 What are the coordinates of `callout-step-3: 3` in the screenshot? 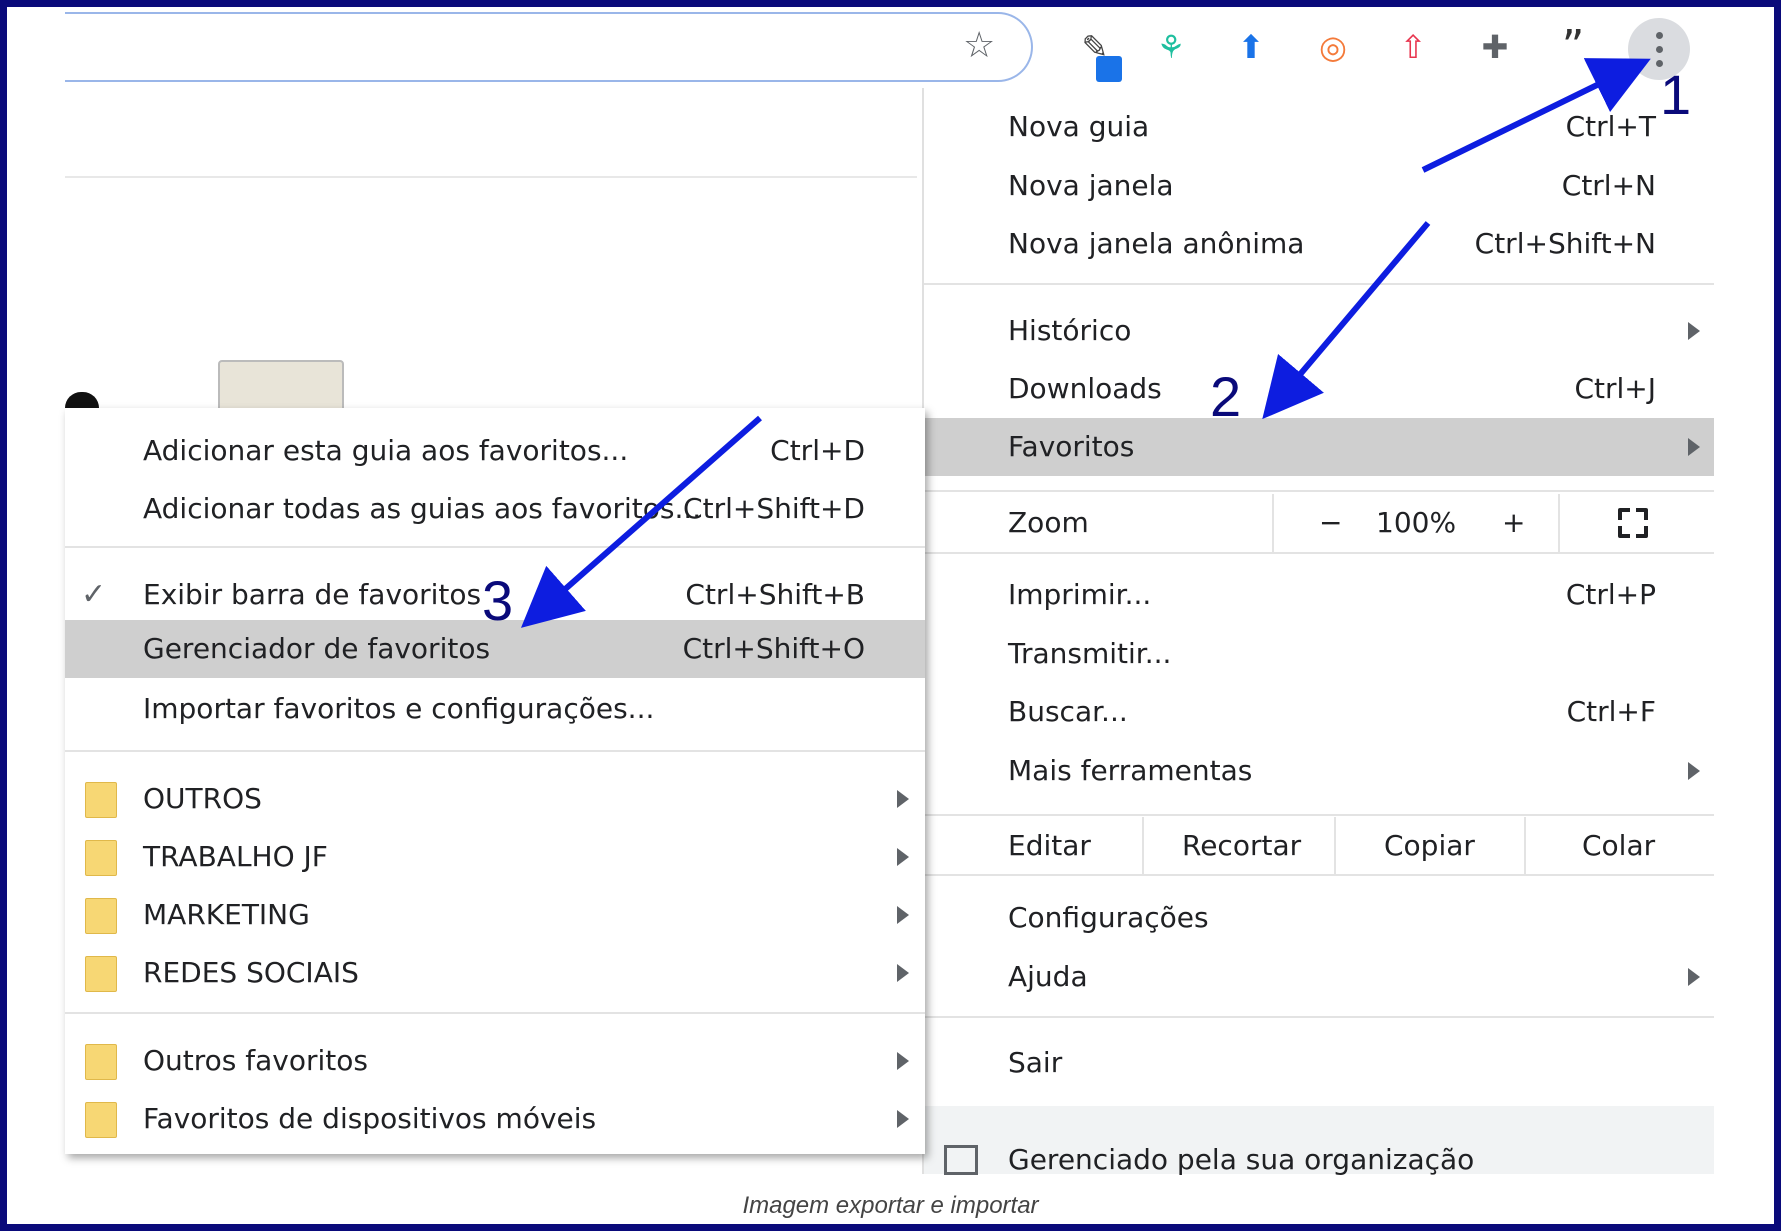 It's located at (498, 600).